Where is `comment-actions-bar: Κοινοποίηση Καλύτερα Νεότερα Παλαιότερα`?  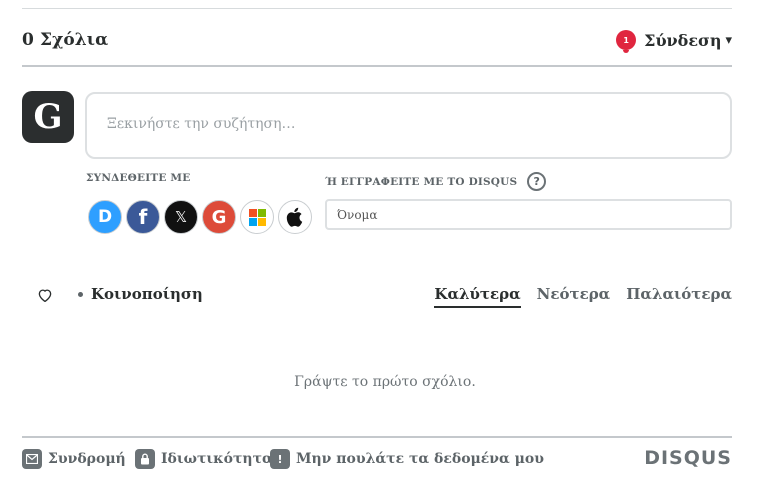
comment-actions-bar: Κοινοποίηση Καλύτερα Νεότερα Παλαιότερα is located at coordinates (377, 297).